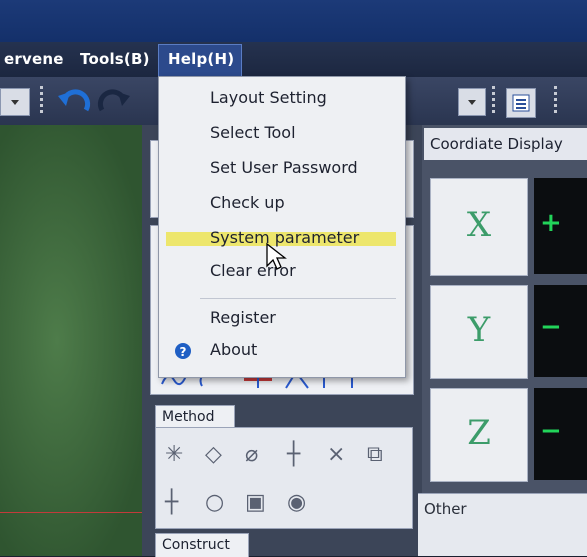 The width and height of the screenshot is (587, 557). Describe the element at coordinates (293, 21) in the screenshot. I see `title-bar` at that location.